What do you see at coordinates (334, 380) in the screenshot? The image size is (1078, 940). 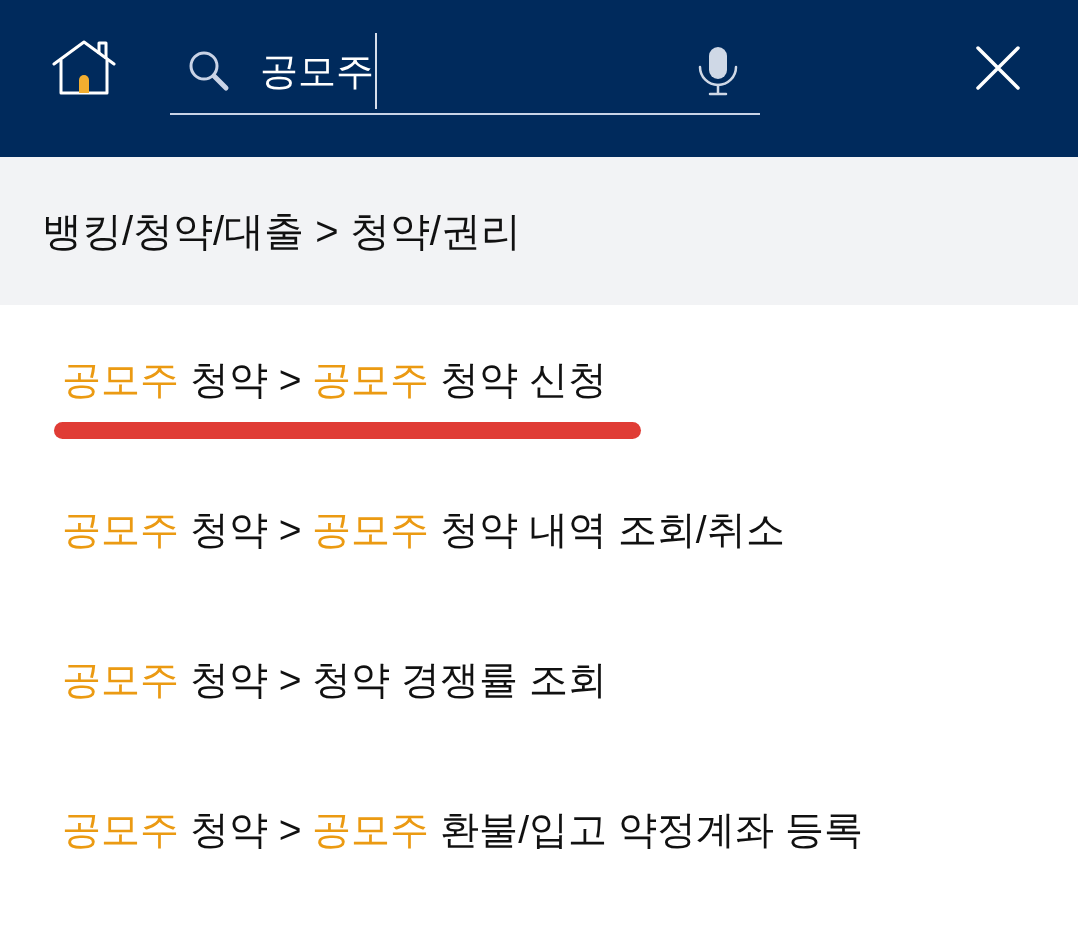 I see `search-result-link: 공모주 청약 > 공모주 청약 신청` at bounding box center [334, 380].